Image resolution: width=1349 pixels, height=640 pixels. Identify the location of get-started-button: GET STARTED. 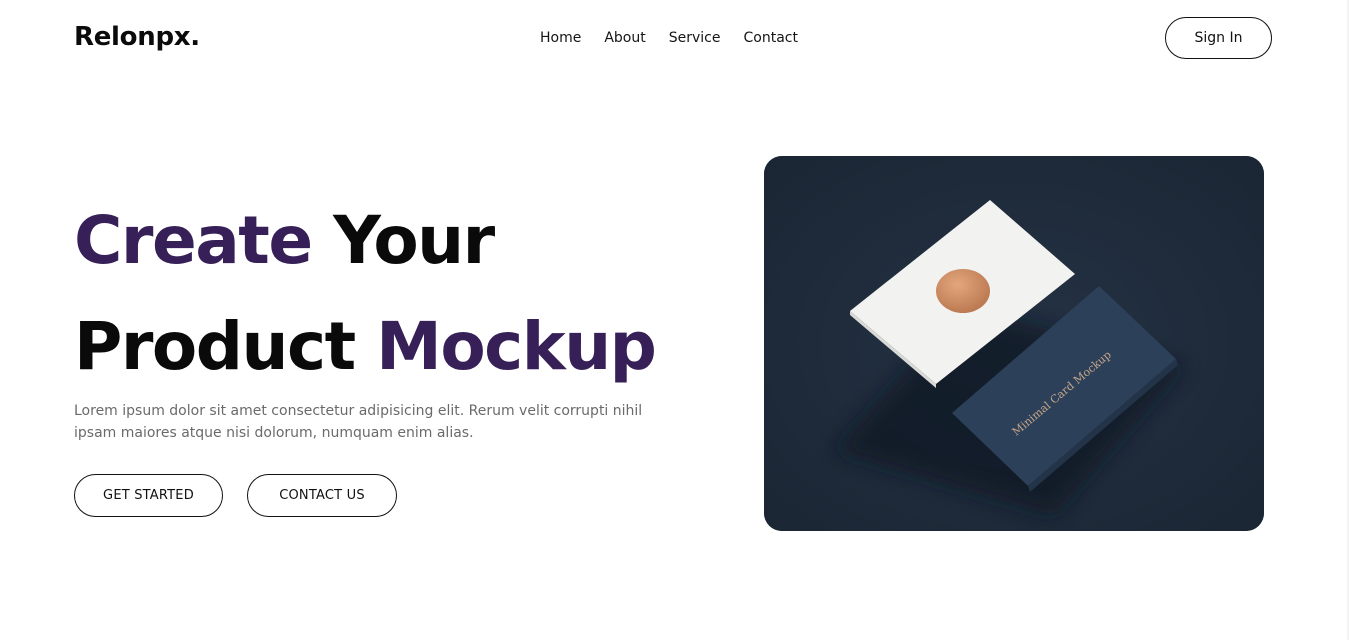
(148, 495).